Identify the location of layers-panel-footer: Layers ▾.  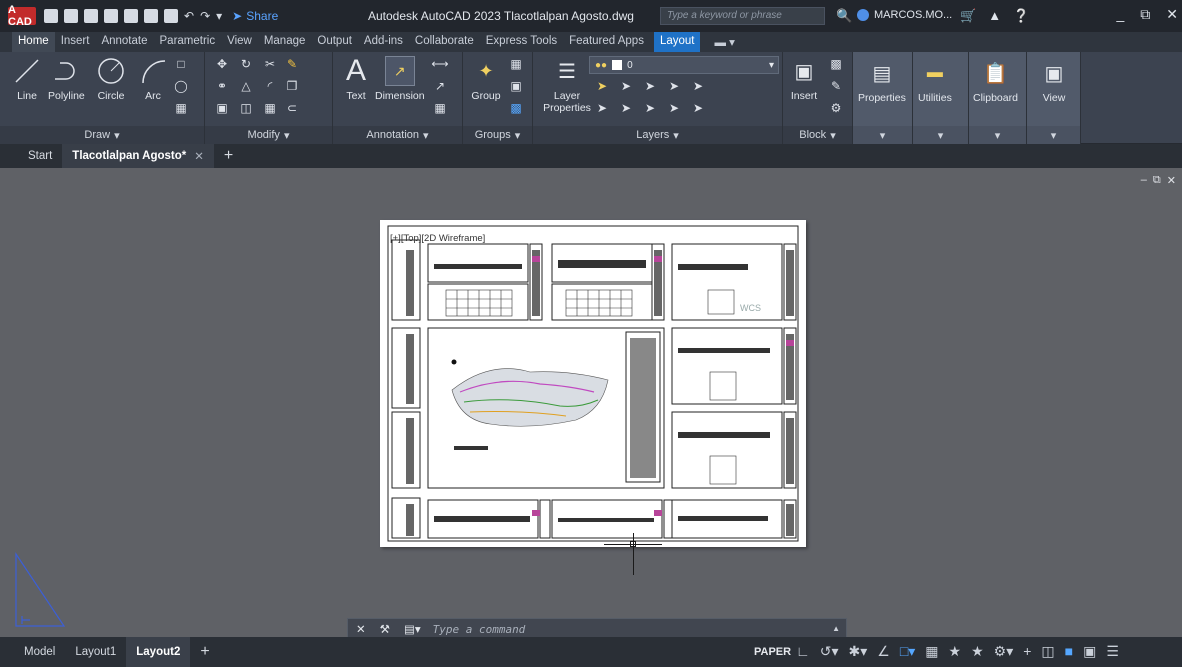
(657, 135).